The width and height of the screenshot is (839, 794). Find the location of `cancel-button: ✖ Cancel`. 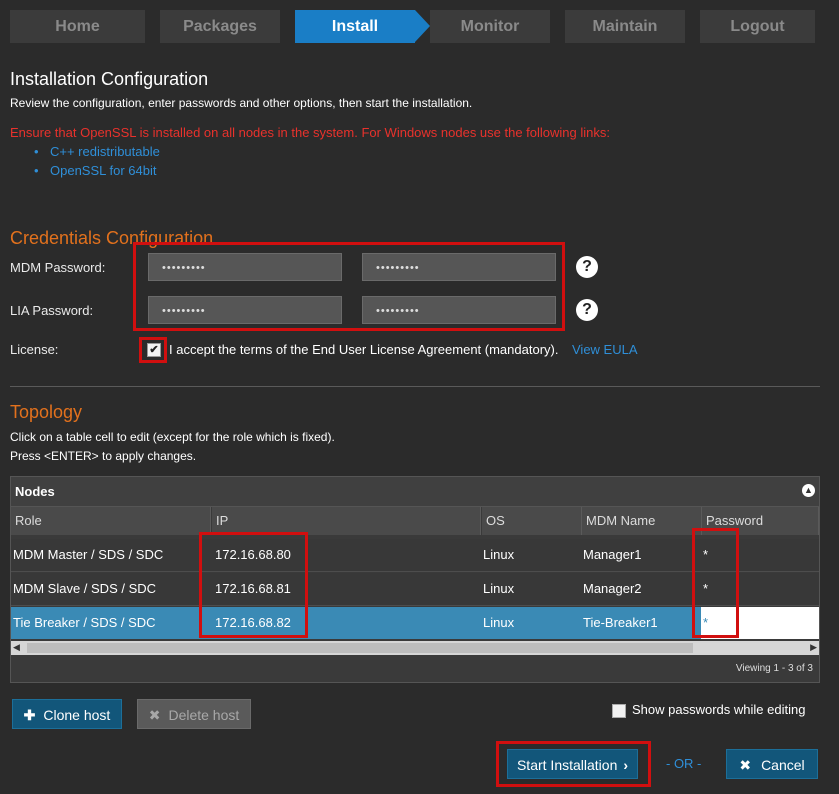

cancel-button: ✖ Cancel is located at coordinates (772, 764).